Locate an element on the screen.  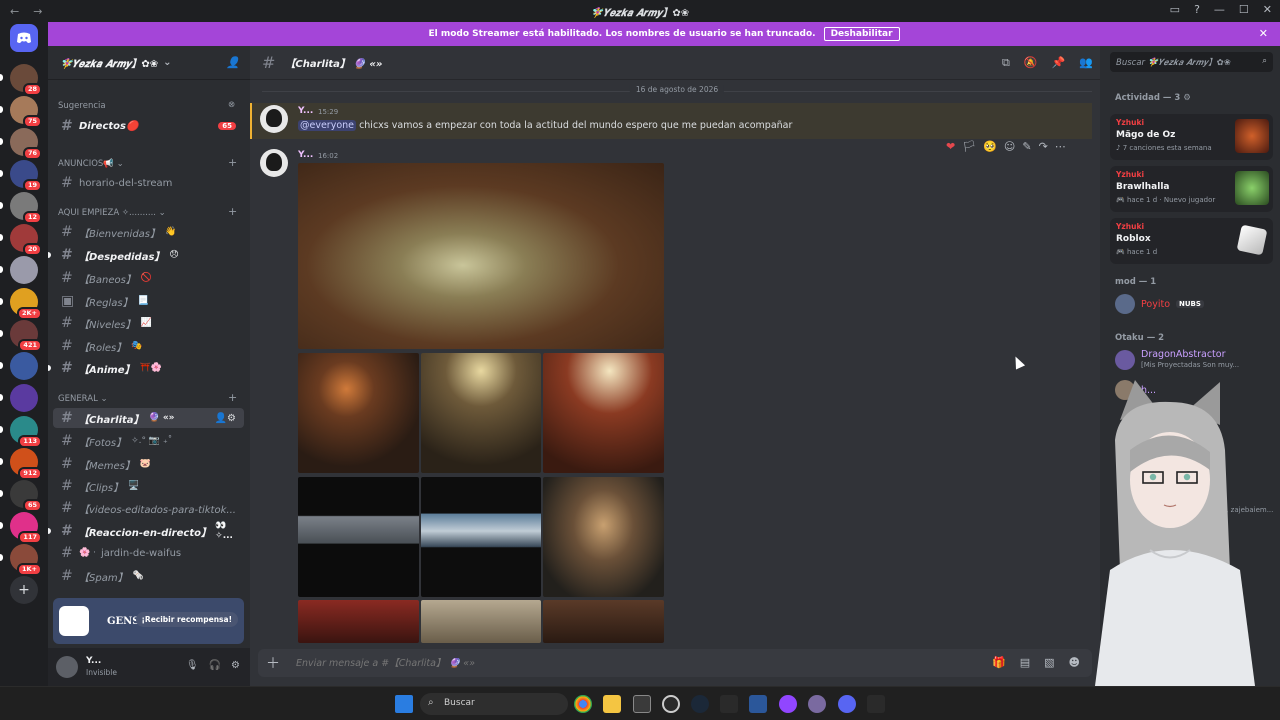
server-icon: 65 is located at coordinates (21, 496).